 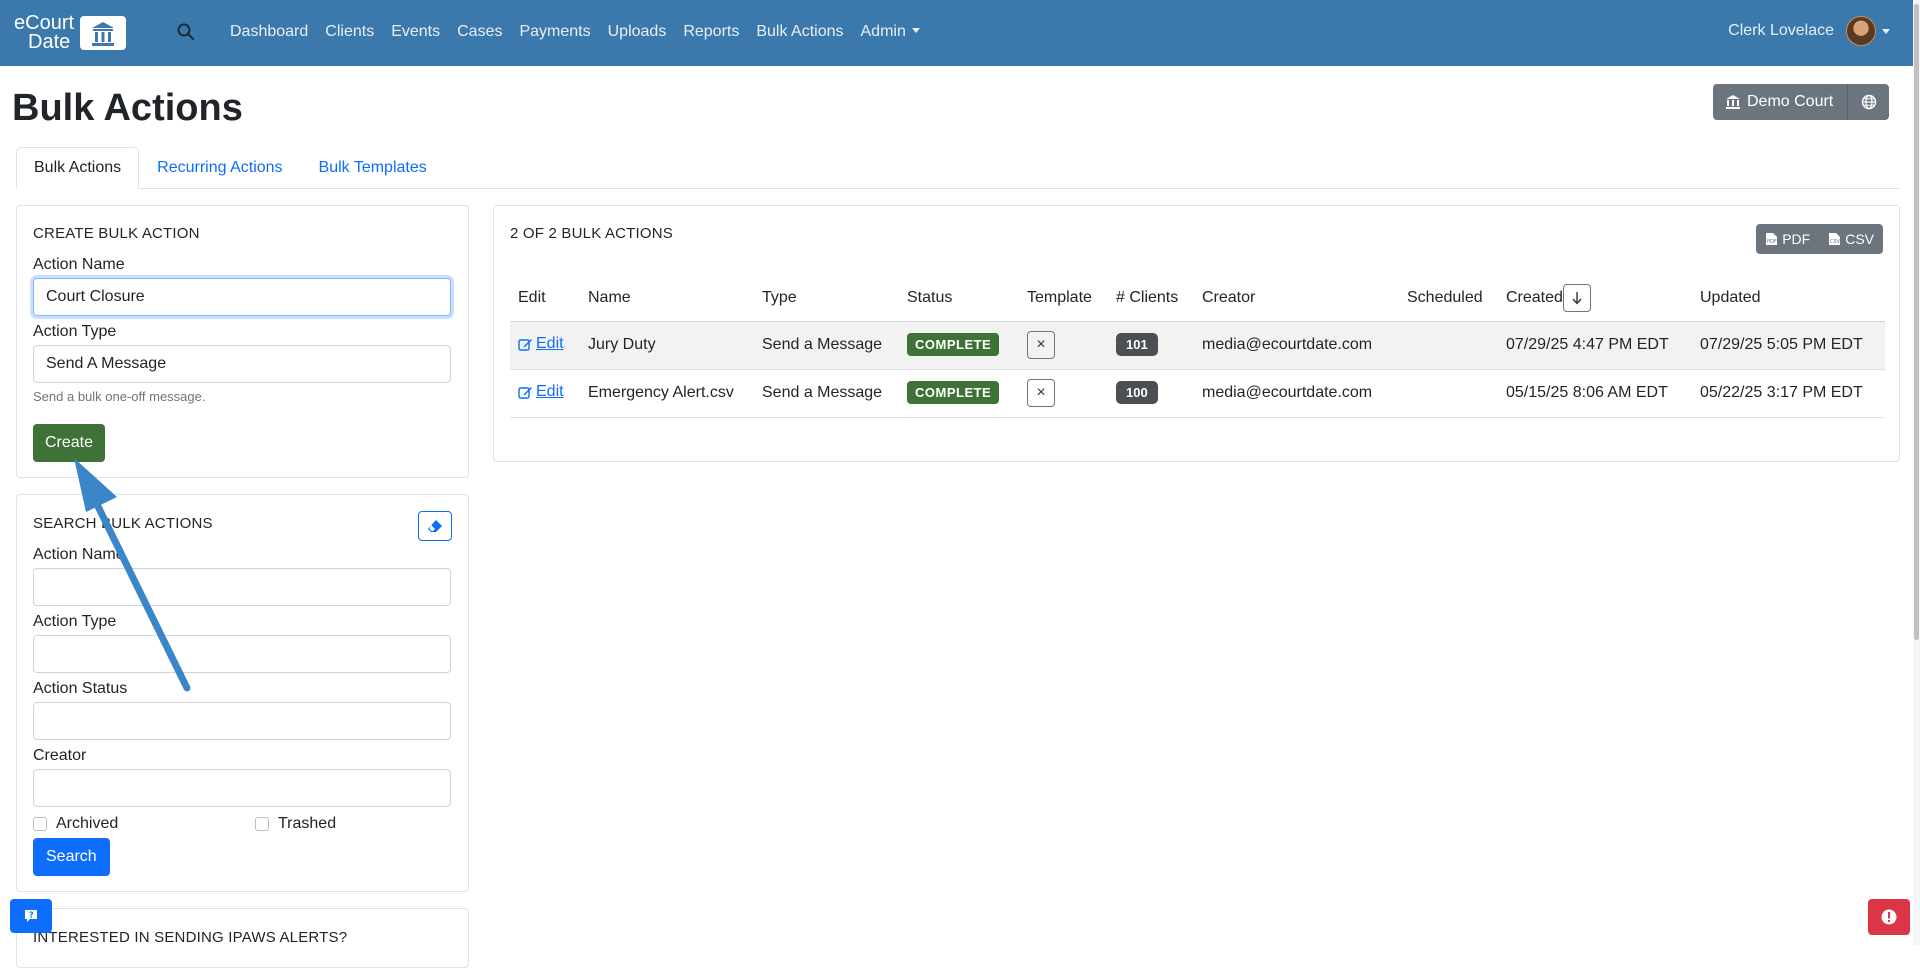 I want to click on nav-clients: Clients, so click(x=349, y=32).